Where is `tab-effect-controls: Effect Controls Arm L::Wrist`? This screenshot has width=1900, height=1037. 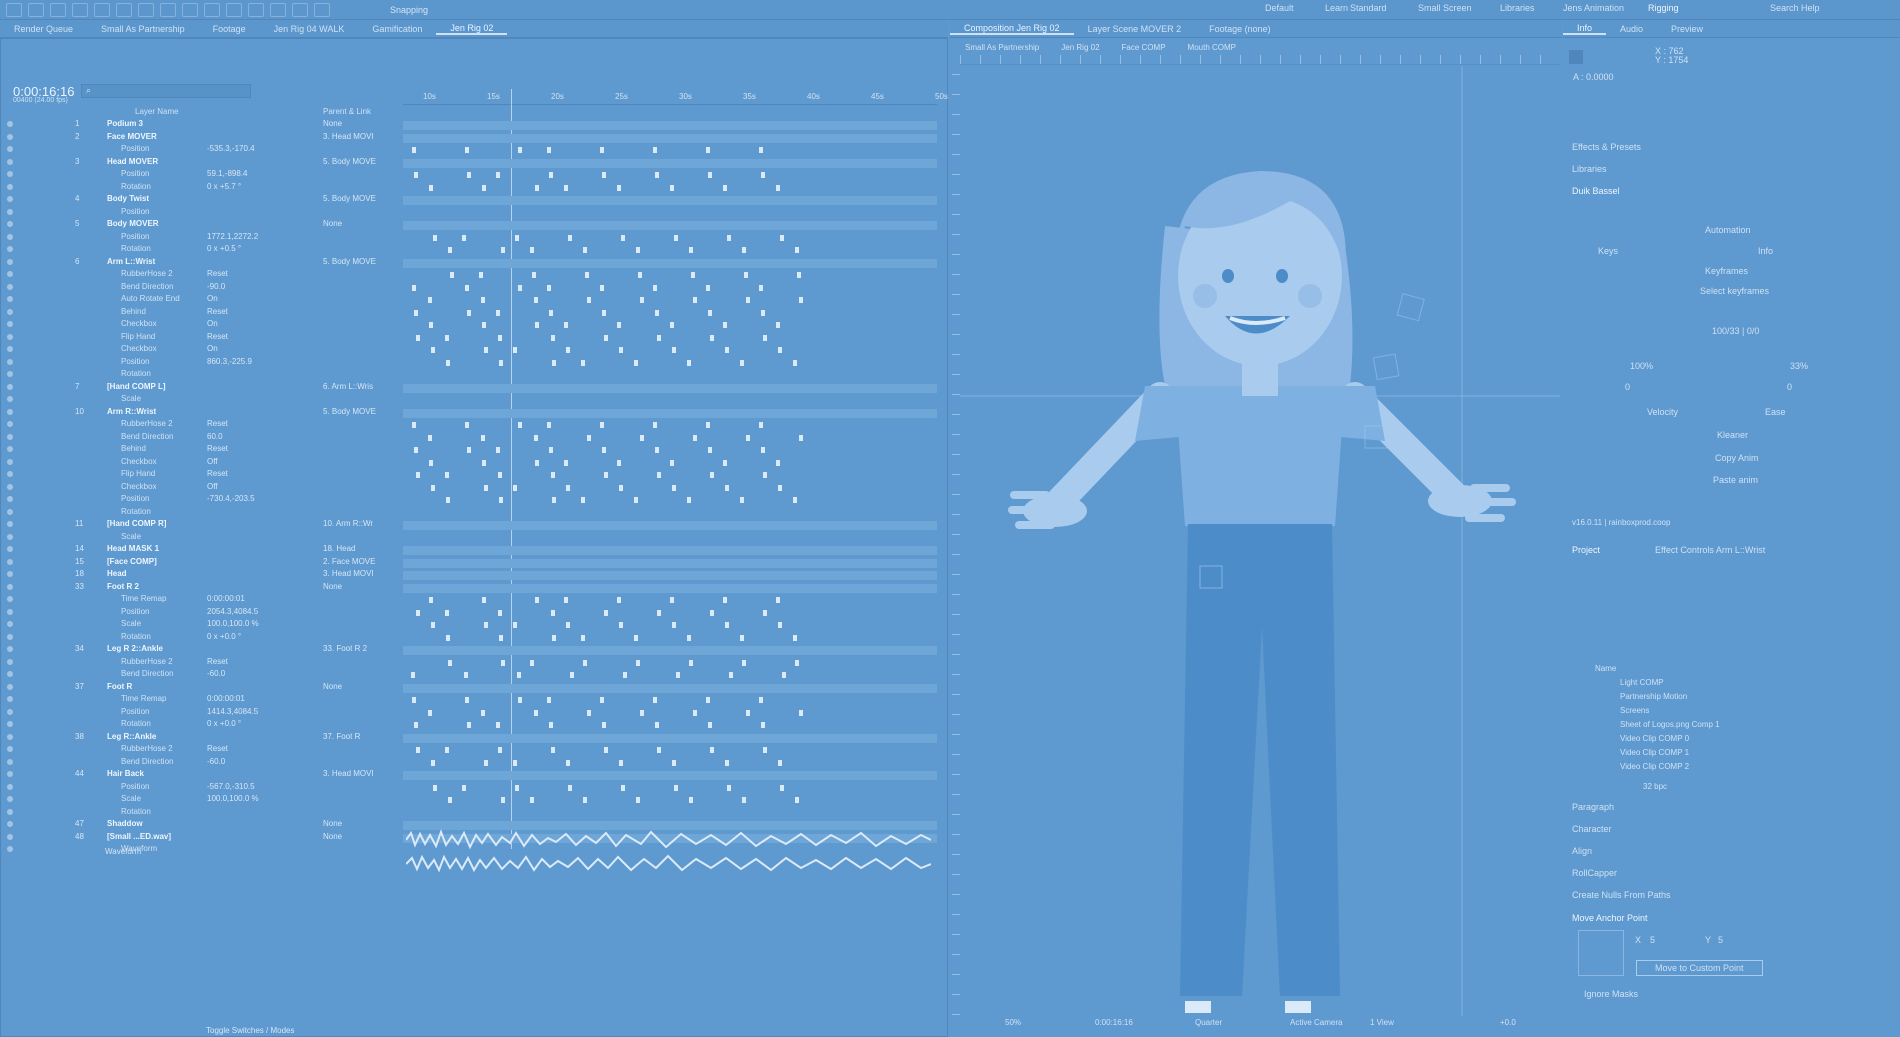
tab-effect-controls: Effect Controls Arm L::Wrist is located at coordinates (1710, 550).